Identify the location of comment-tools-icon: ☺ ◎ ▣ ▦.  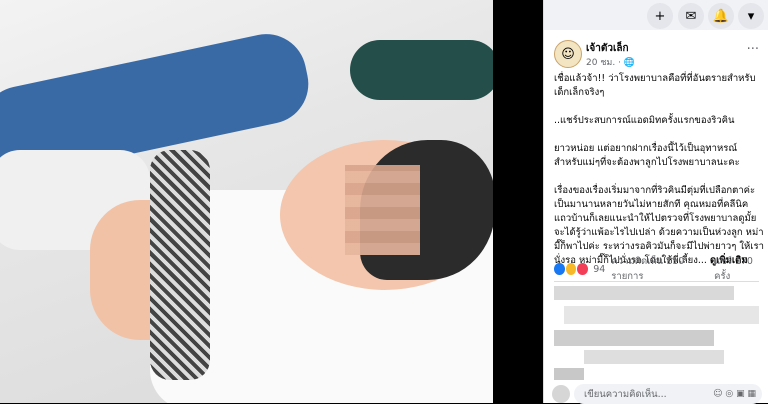
(734, 394).